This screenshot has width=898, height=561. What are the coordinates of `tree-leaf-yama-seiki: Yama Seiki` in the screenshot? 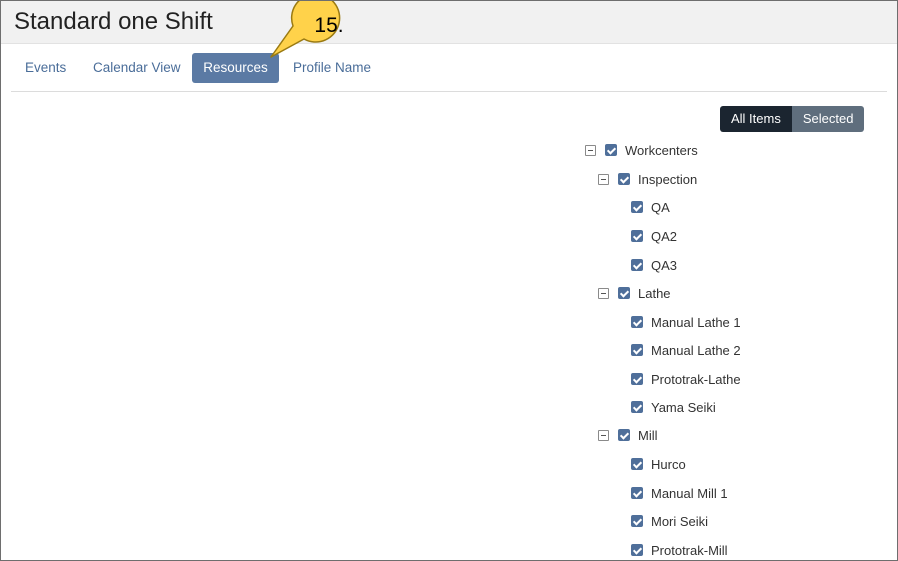 It's located at (673, 407).